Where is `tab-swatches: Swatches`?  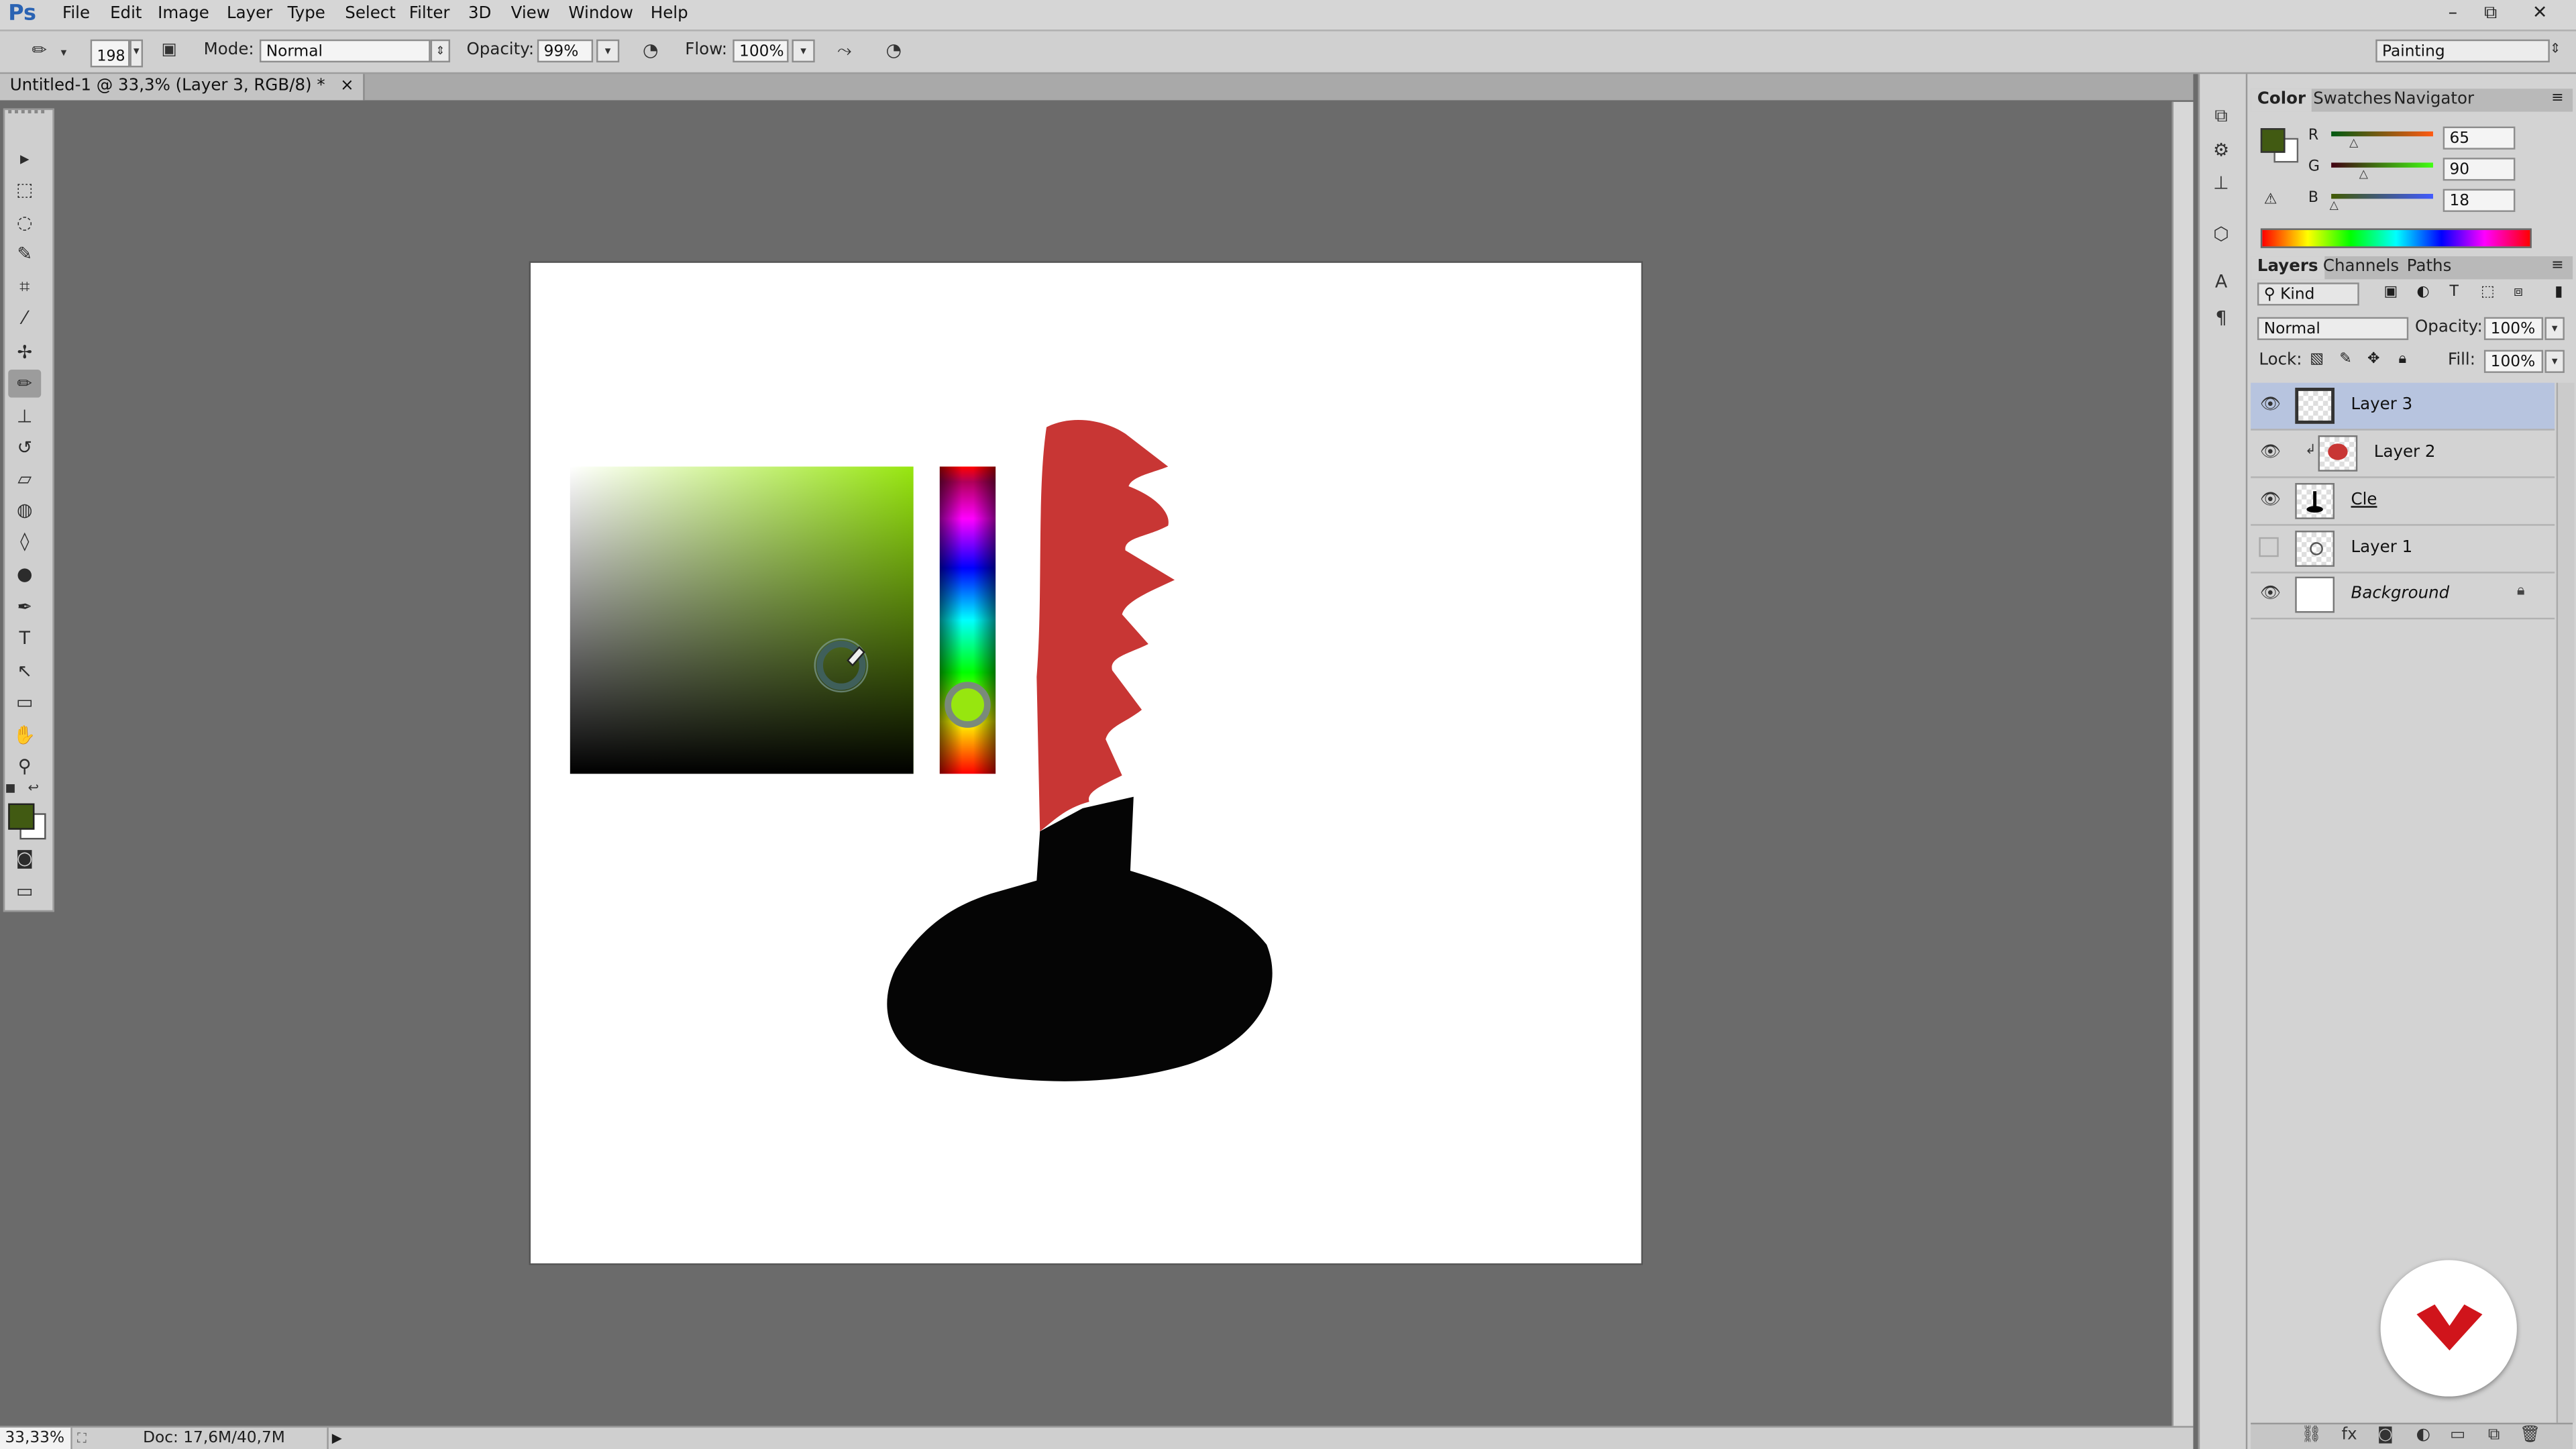 tab-swatches: Swatches is located at coordinates (2352, 100).